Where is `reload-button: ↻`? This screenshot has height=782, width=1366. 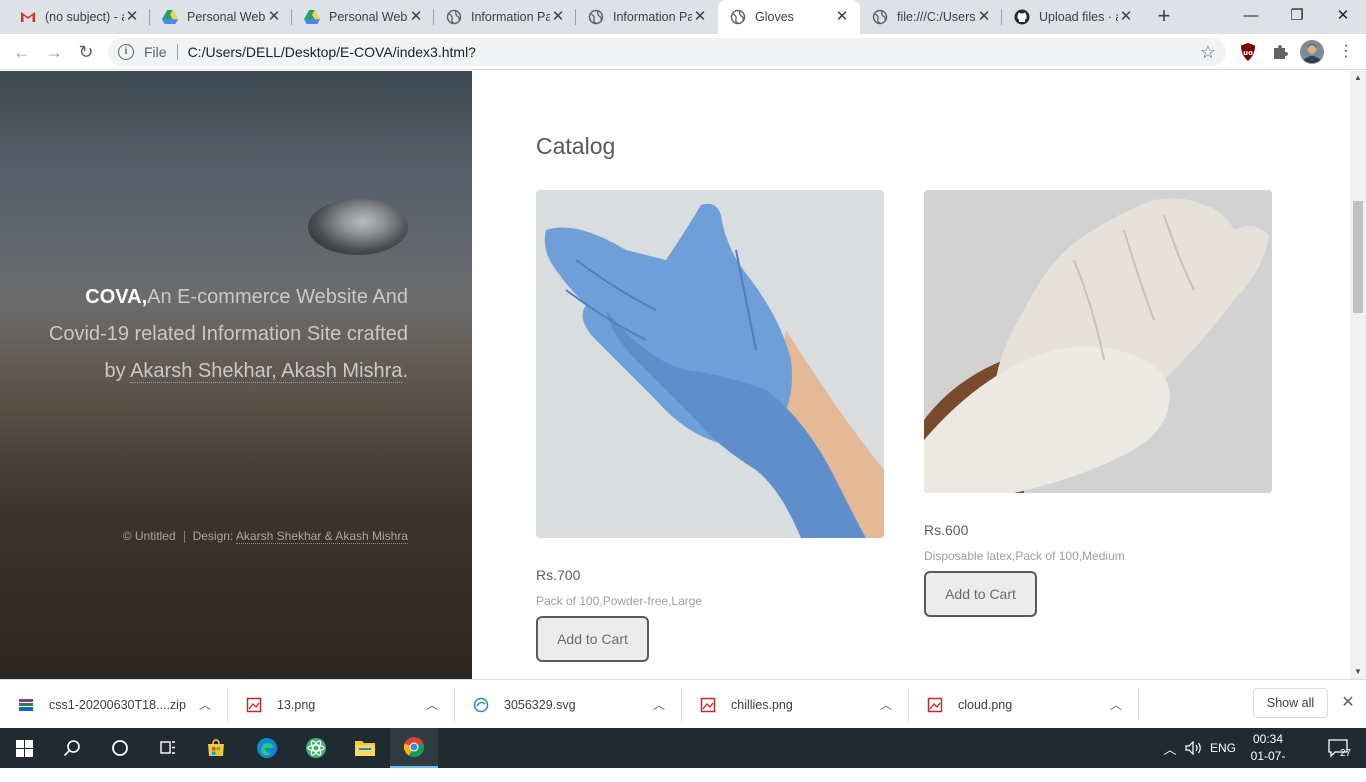
reload-button: ↻ is located at coordinates (86, 52).